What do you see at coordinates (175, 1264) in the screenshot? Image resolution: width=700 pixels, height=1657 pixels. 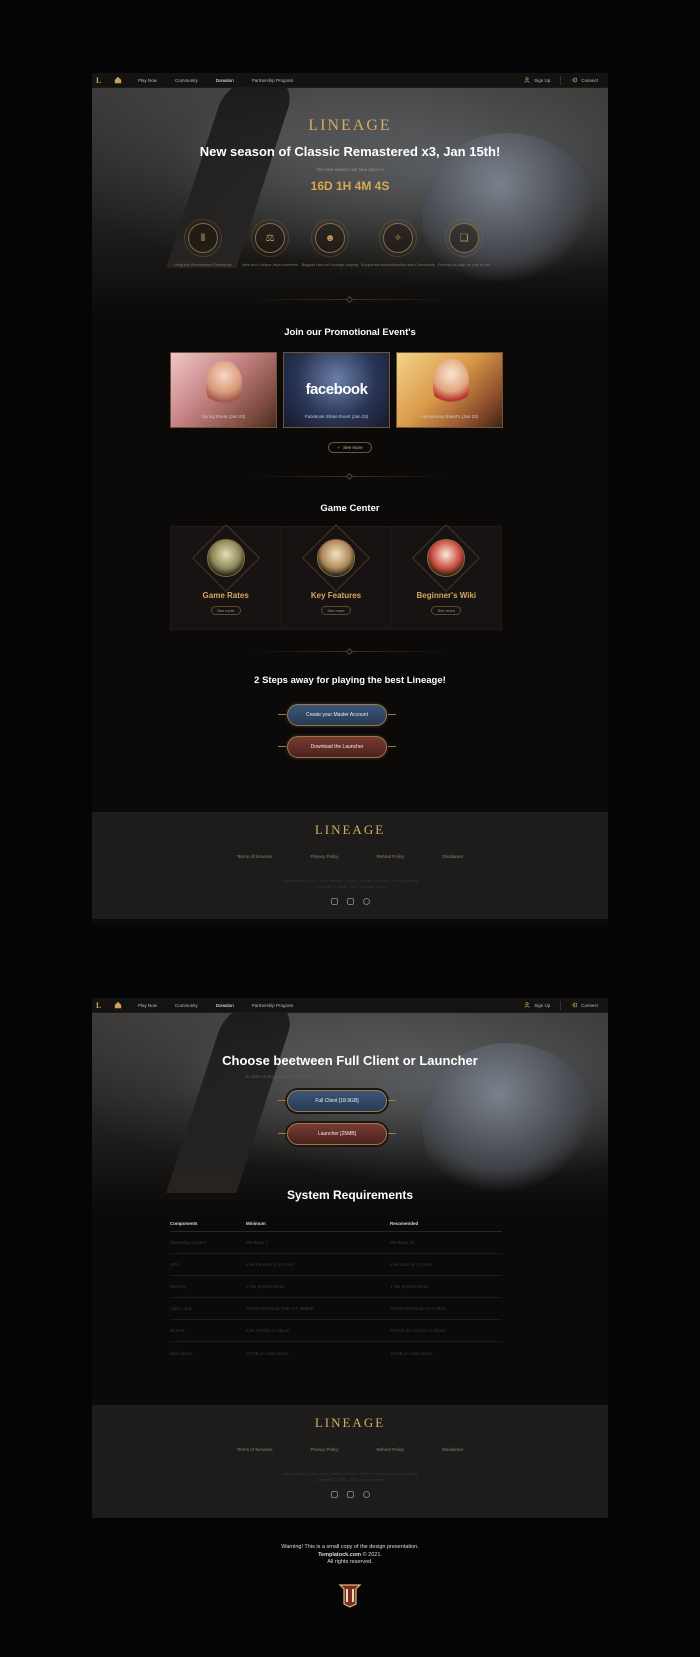 I see `cell: CPU` at bounding box center [175, 1264].